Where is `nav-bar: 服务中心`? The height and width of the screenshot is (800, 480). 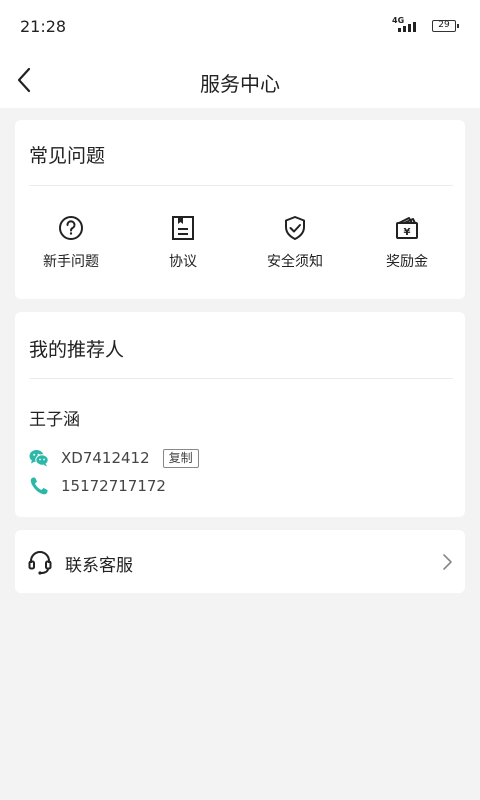 nav-bar: 服务中心 is located at coordinates (240, 80).